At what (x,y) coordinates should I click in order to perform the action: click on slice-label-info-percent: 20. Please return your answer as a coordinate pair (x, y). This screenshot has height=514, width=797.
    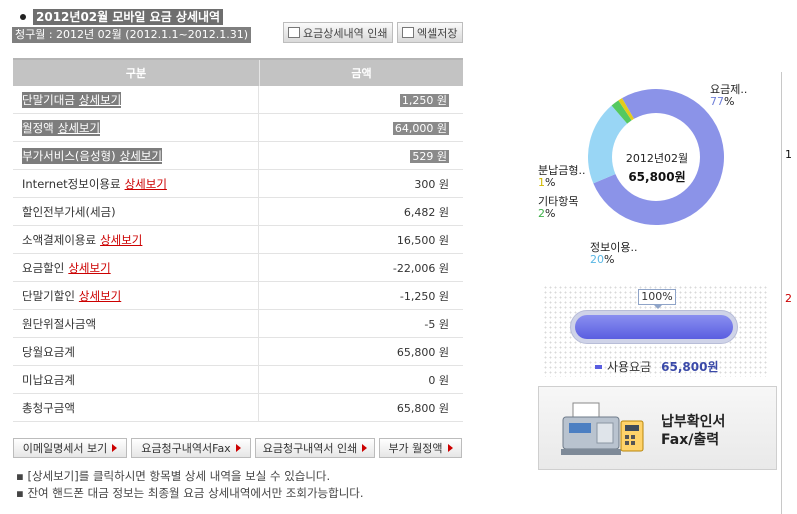
    Looking at the image, I should click on (597, 259).